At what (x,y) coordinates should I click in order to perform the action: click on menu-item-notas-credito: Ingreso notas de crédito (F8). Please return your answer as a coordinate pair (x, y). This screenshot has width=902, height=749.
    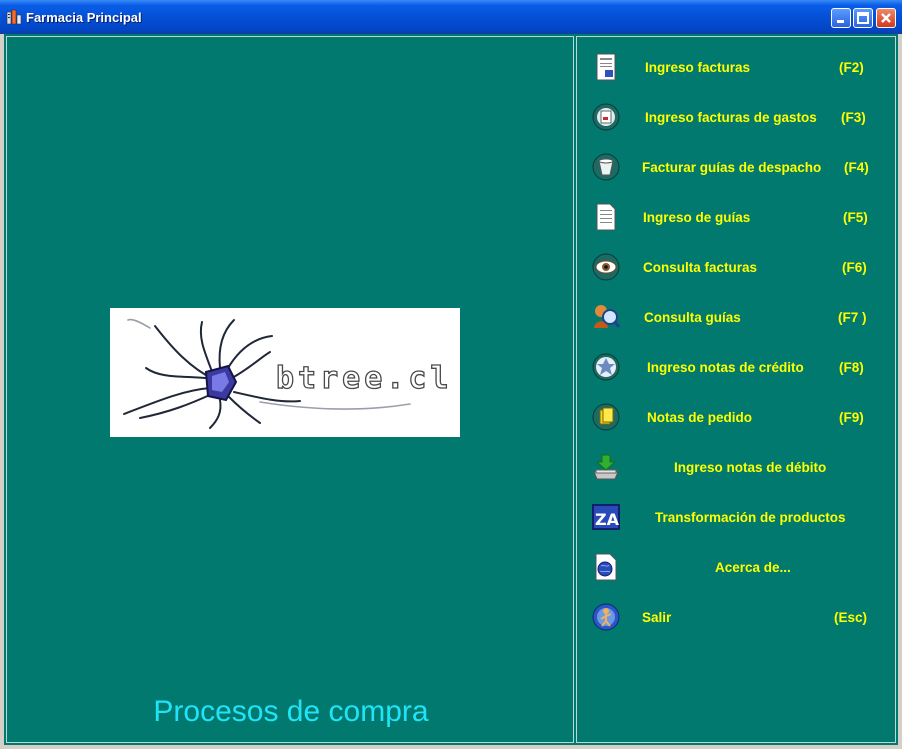
    Looking at the image, I should click on (737, 368).